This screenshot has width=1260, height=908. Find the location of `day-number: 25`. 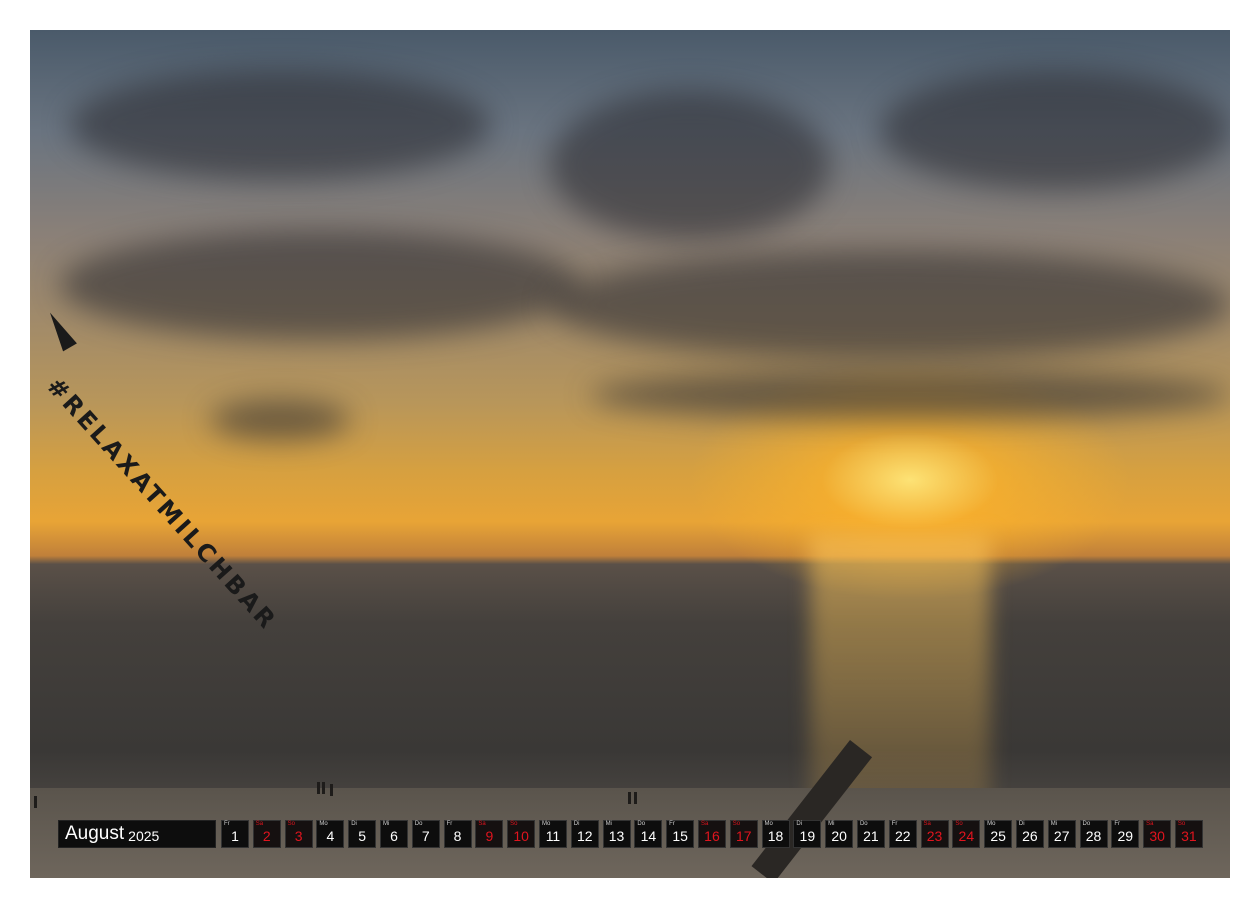

day-number: 25 is located at coordinates (998, 836).